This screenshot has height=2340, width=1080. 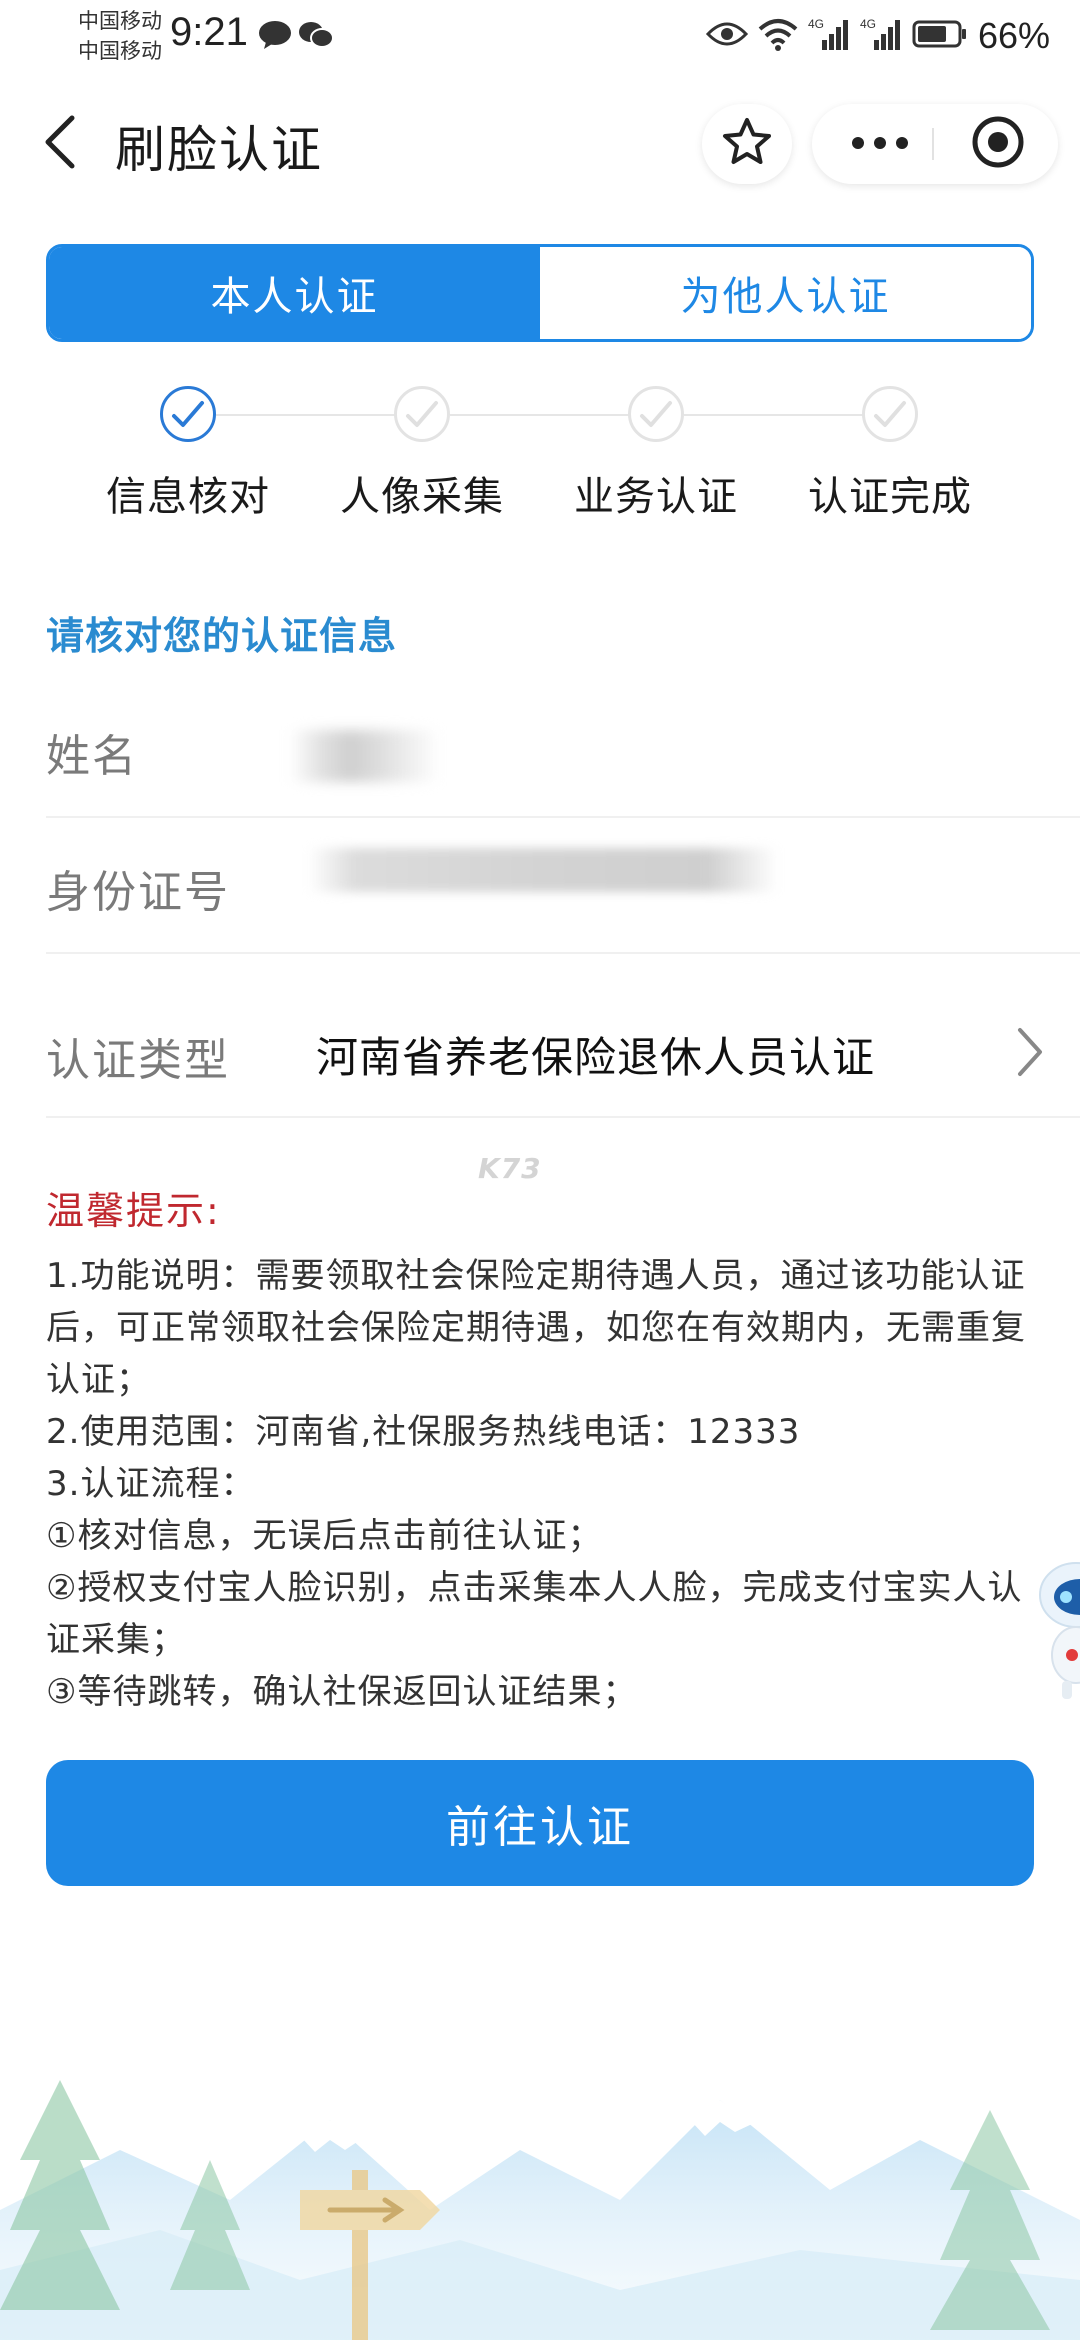 What do you see at coordinates (510, 1168) in the screenshot?
I see `watermark: K73` at bounding box center [510, 1168].